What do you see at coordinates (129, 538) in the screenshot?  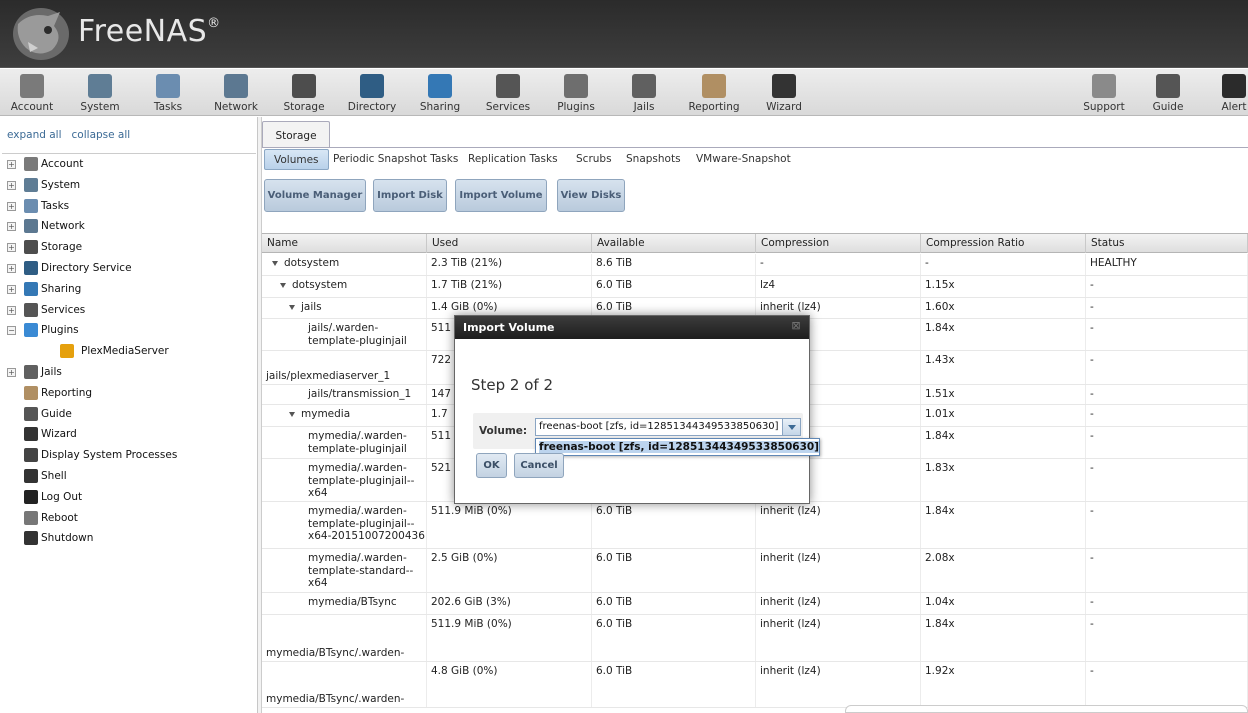 I see `sidebar-item-shutdown: Shutdown` at bounding box center [129, 538].